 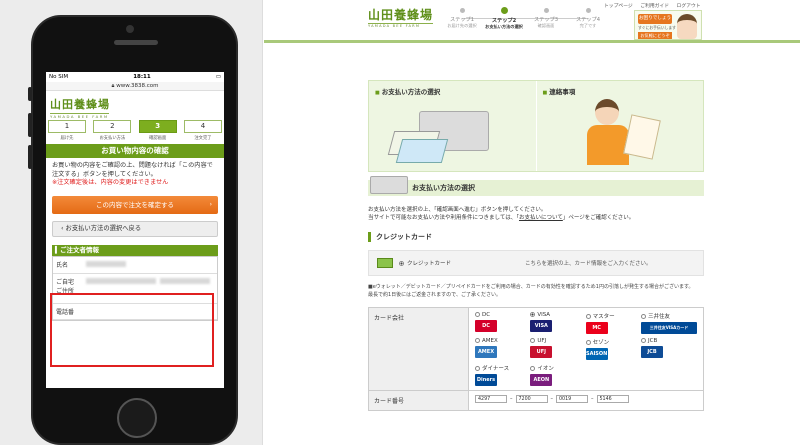 I want to click on brand-radio-label: JCB, so click(x=668, y=341).